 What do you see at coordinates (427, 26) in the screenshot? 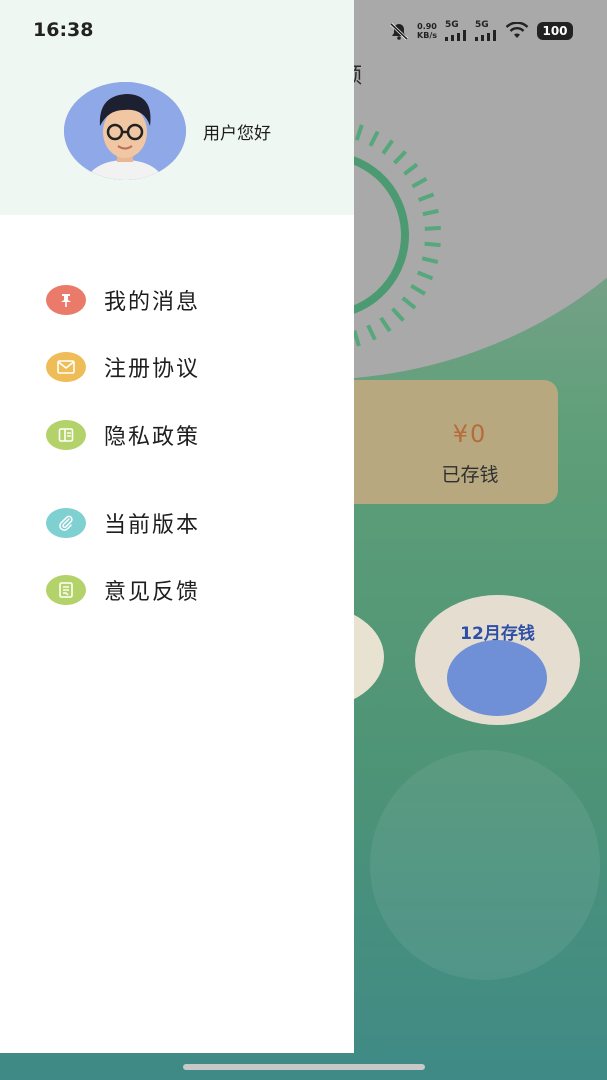
I see `network-speed-value: 0.90` at bounding box center [427, 26].